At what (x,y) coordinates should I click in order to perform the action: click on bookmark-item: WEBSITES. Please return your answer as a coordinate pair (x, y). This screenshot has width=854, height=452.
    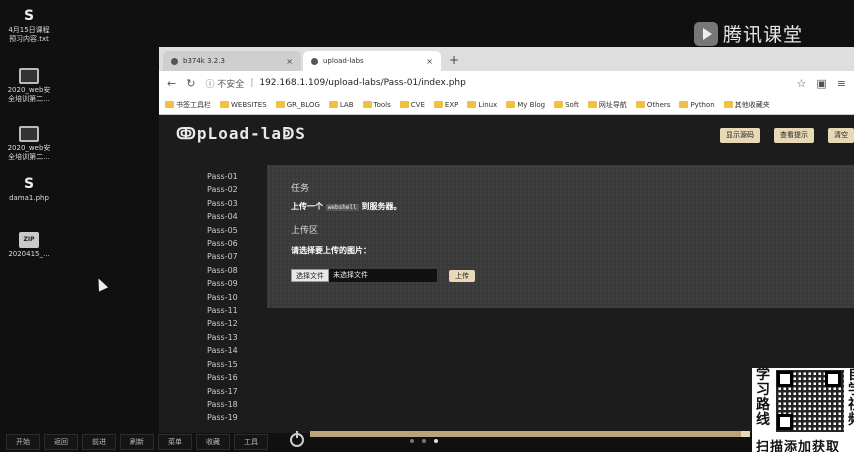
    Looking at the image, I should click on (243, 105).